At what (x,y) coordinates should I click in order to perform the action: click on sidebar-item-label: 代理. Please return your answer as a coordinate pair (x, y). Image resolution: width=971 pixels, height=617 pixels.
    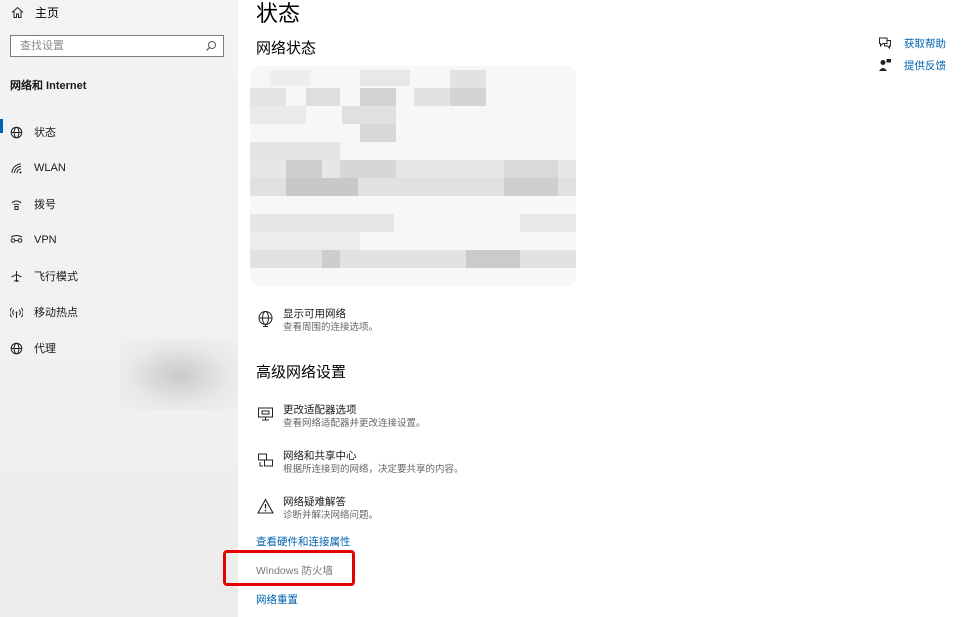
    Looking at the image, I should click on (45, 349).